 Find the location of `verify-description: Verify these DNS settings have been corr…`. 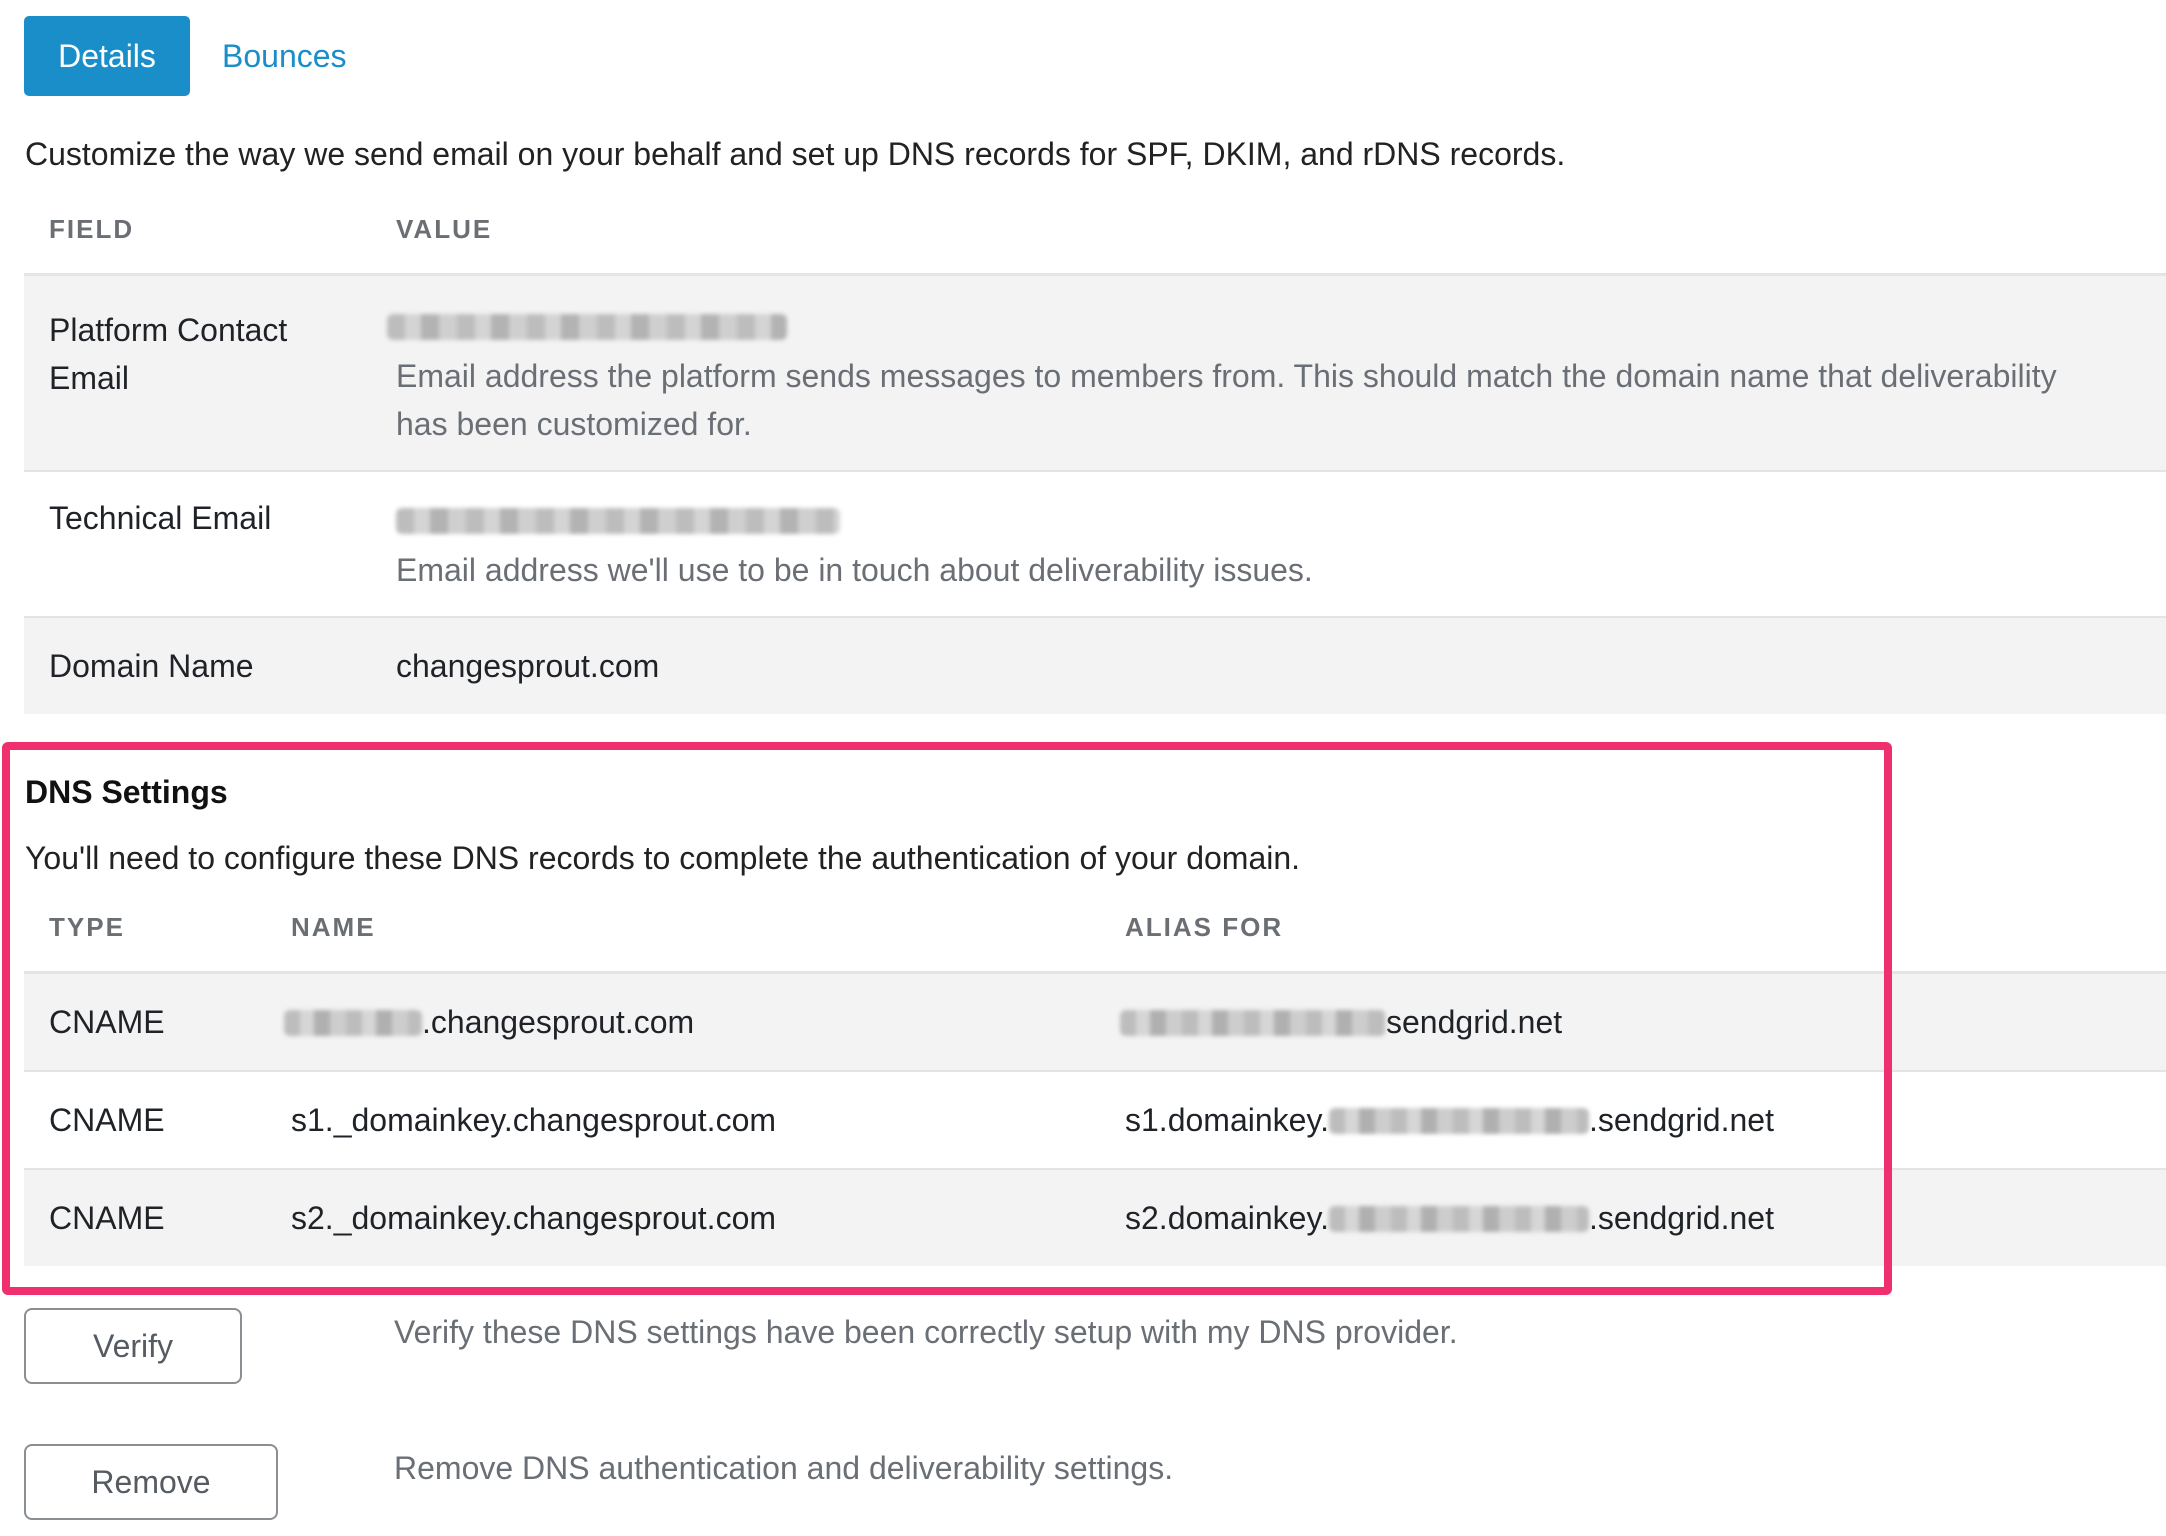

verify-description: Verify these DNS settings have been corr… is located at coordinates (926, 1332).